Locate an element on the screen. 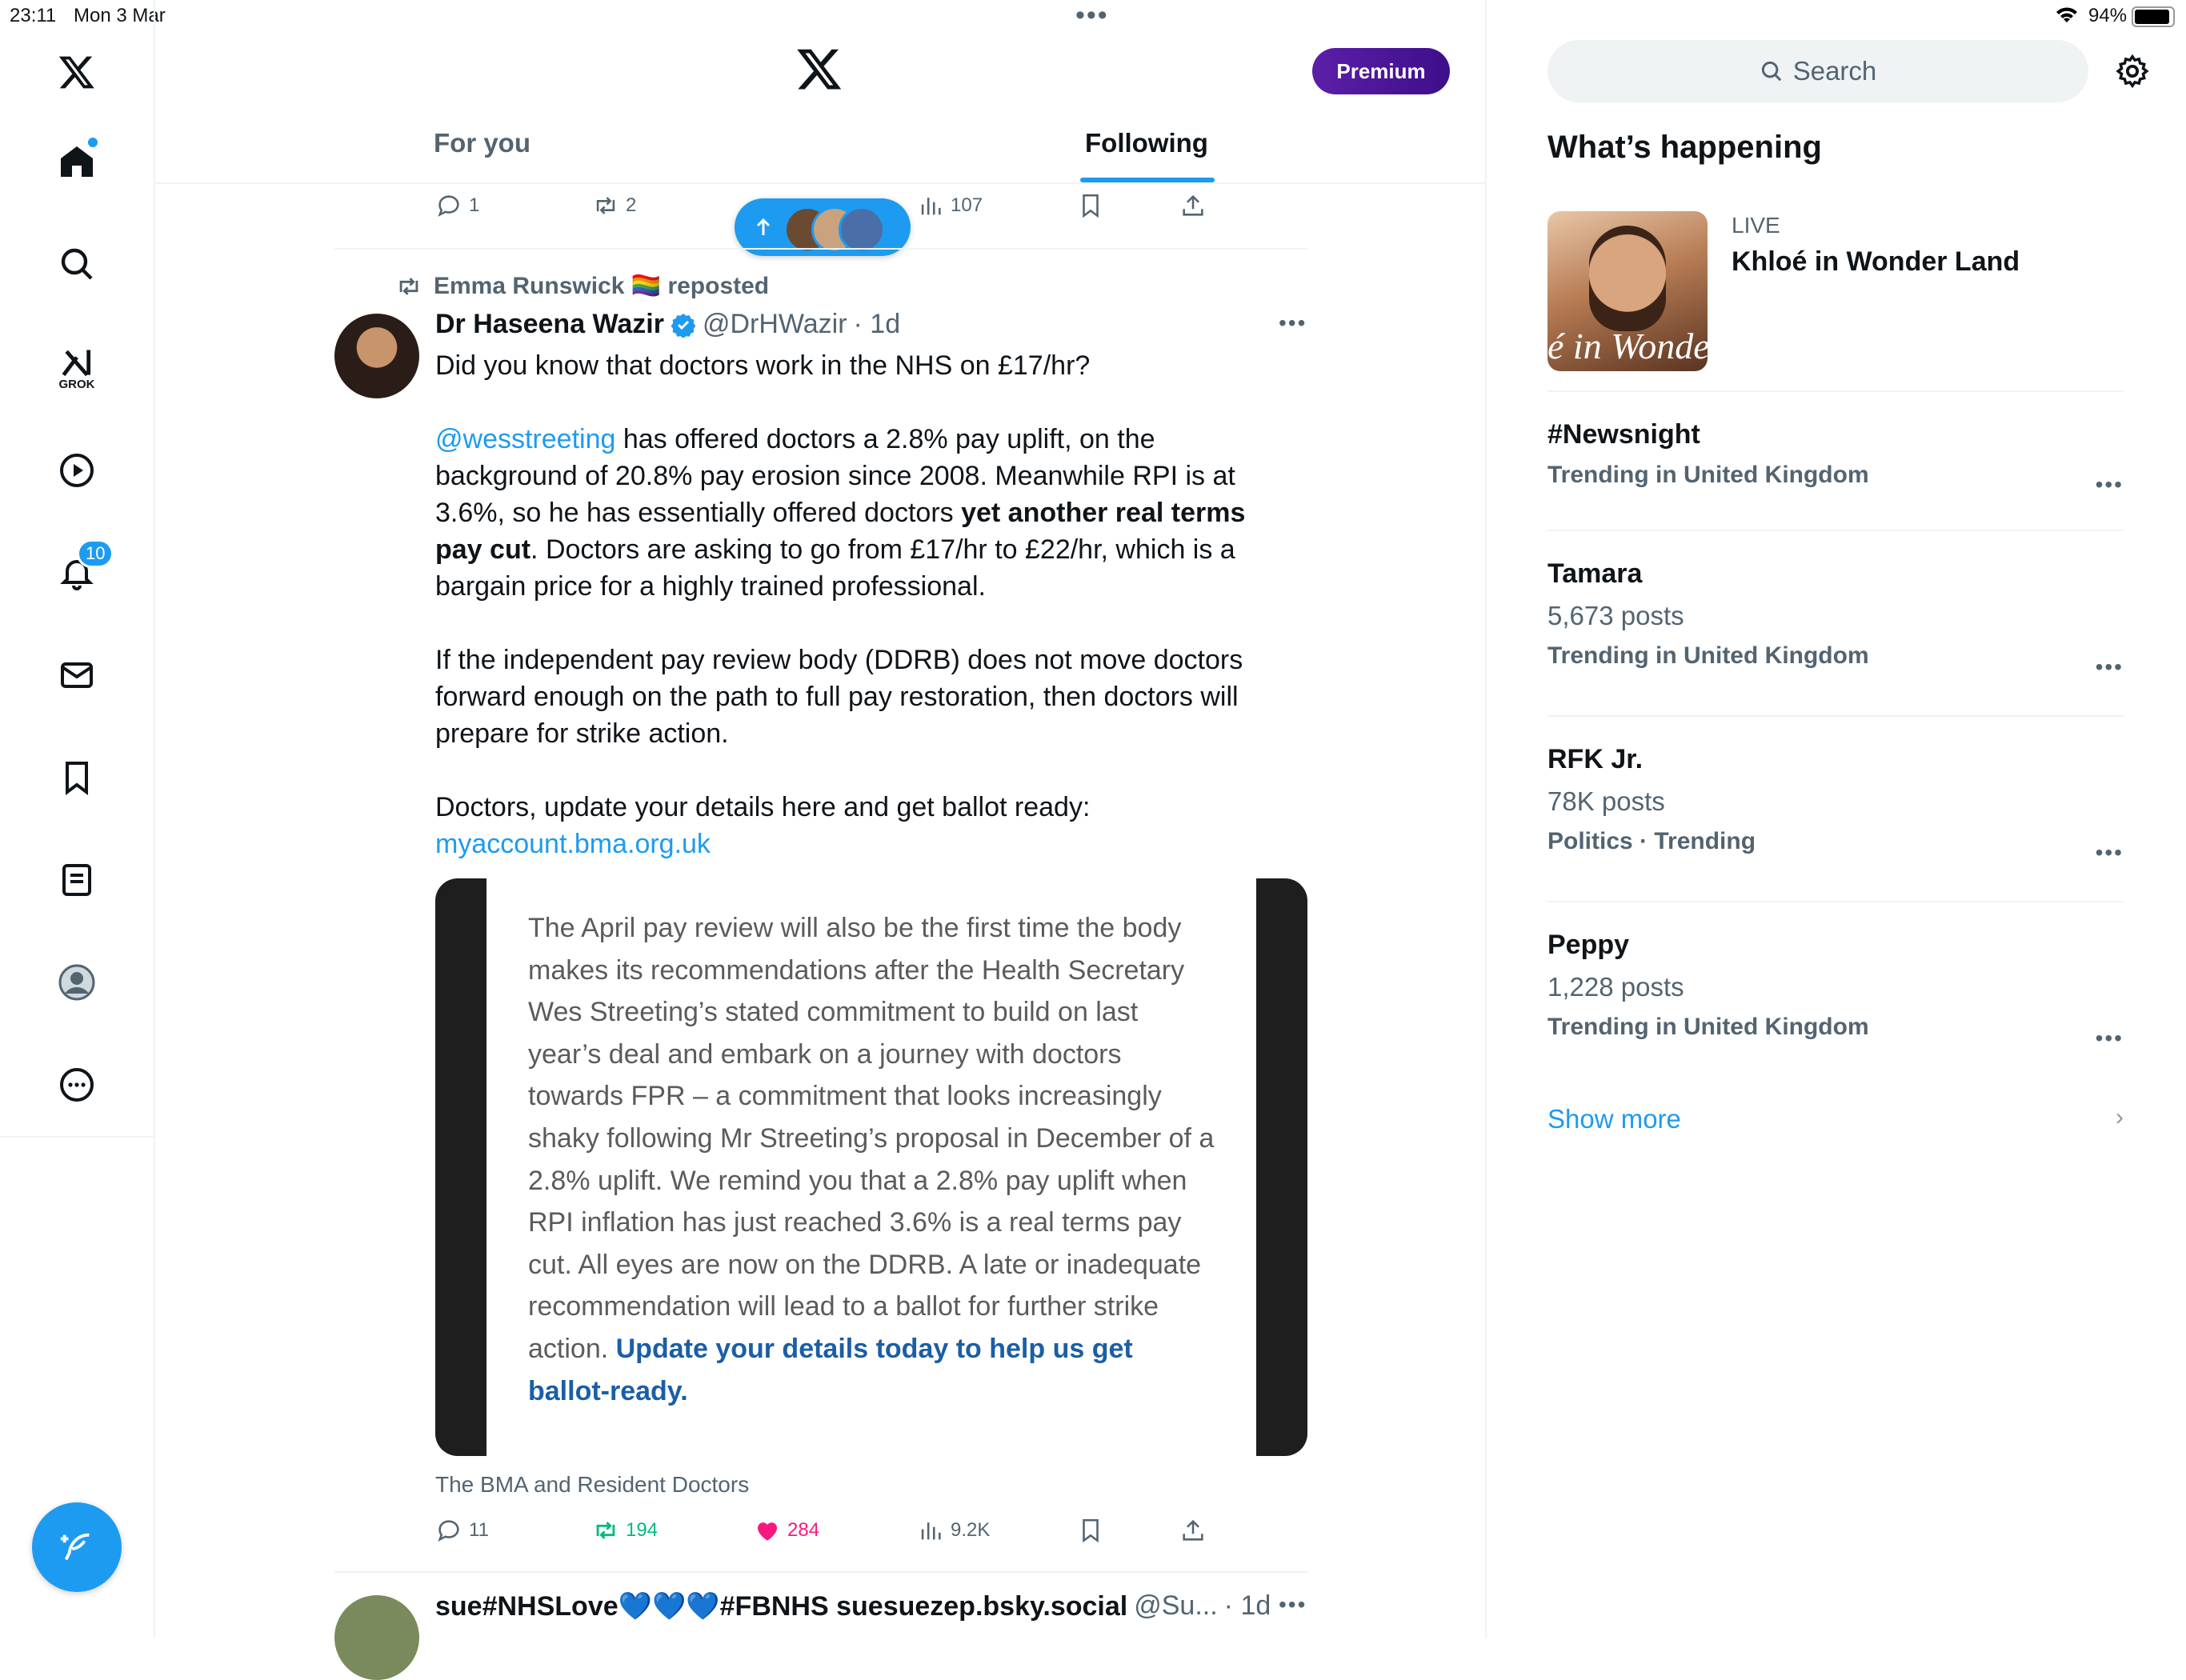 The image size is (2186, 1680). live-thumbnail-text: é in Wonder I is located at coordinates (1628, 346).